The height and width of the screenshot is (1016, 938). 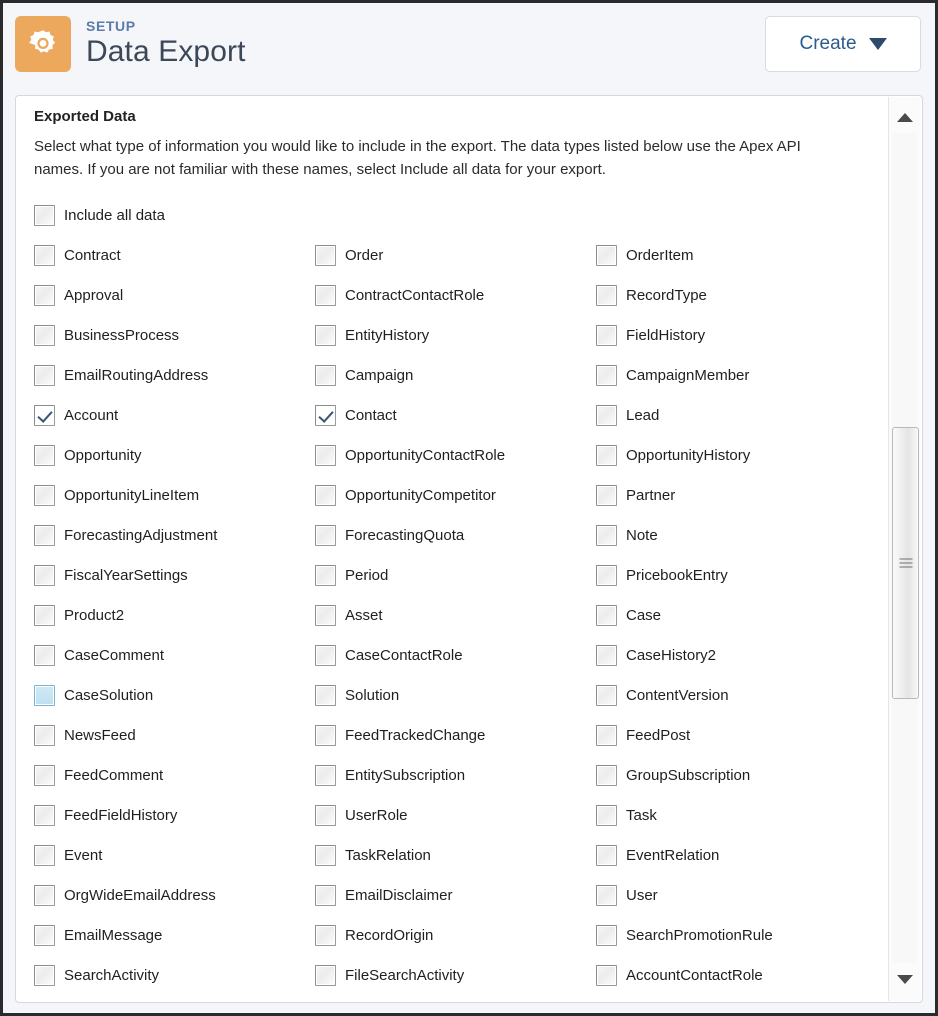 I want to click on checkbox-row: Account, so click(x=174, y=416).